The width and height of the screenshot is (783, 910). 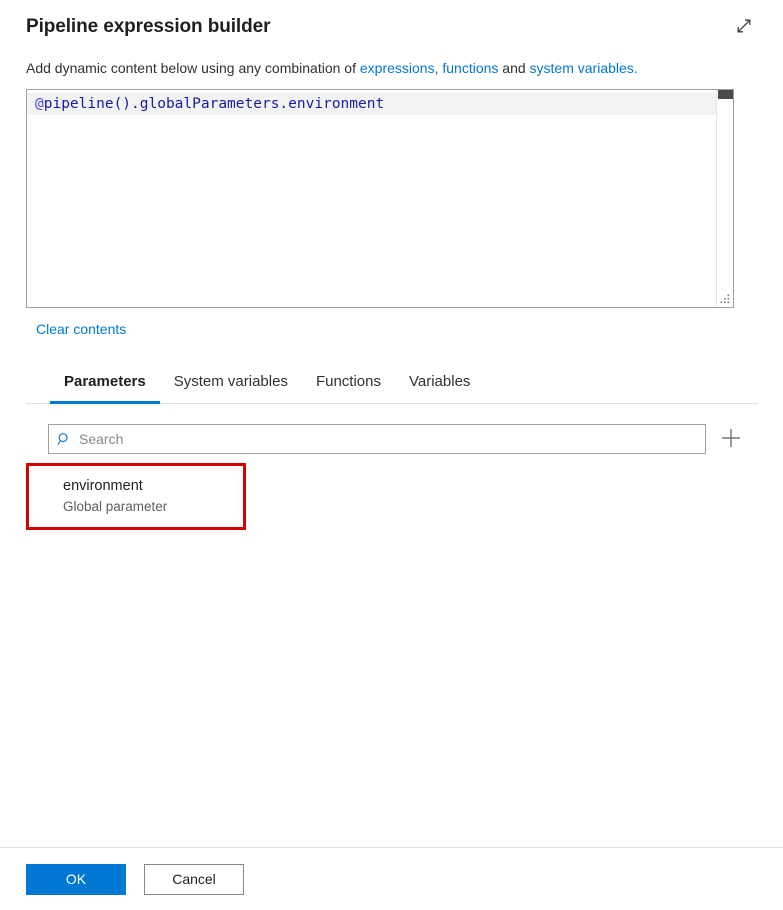 What do you see at coordinates (725, 94) in the screenshot?
I see `editor-scrollbar-thumb` at bounding box center [725, 94].